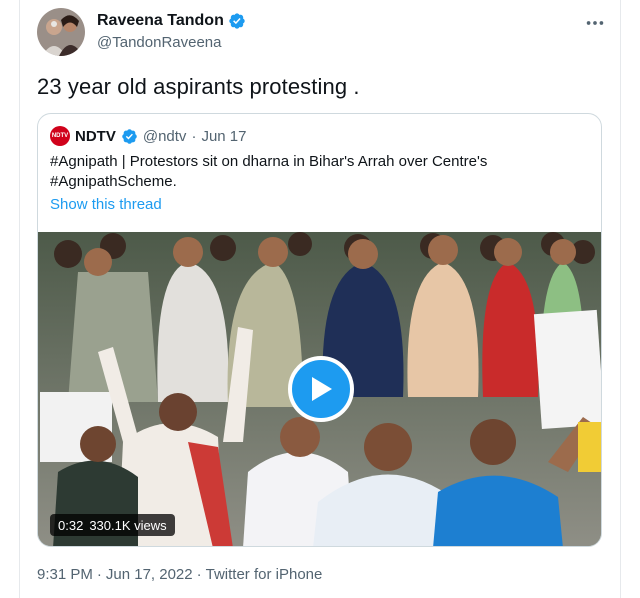 This screenshot has height=598, width=640. What do you see at coordinates (264, 574) in the screenshot?
I see `tweet-source: Twitter for iPhone` at bounding box center [264, 574].